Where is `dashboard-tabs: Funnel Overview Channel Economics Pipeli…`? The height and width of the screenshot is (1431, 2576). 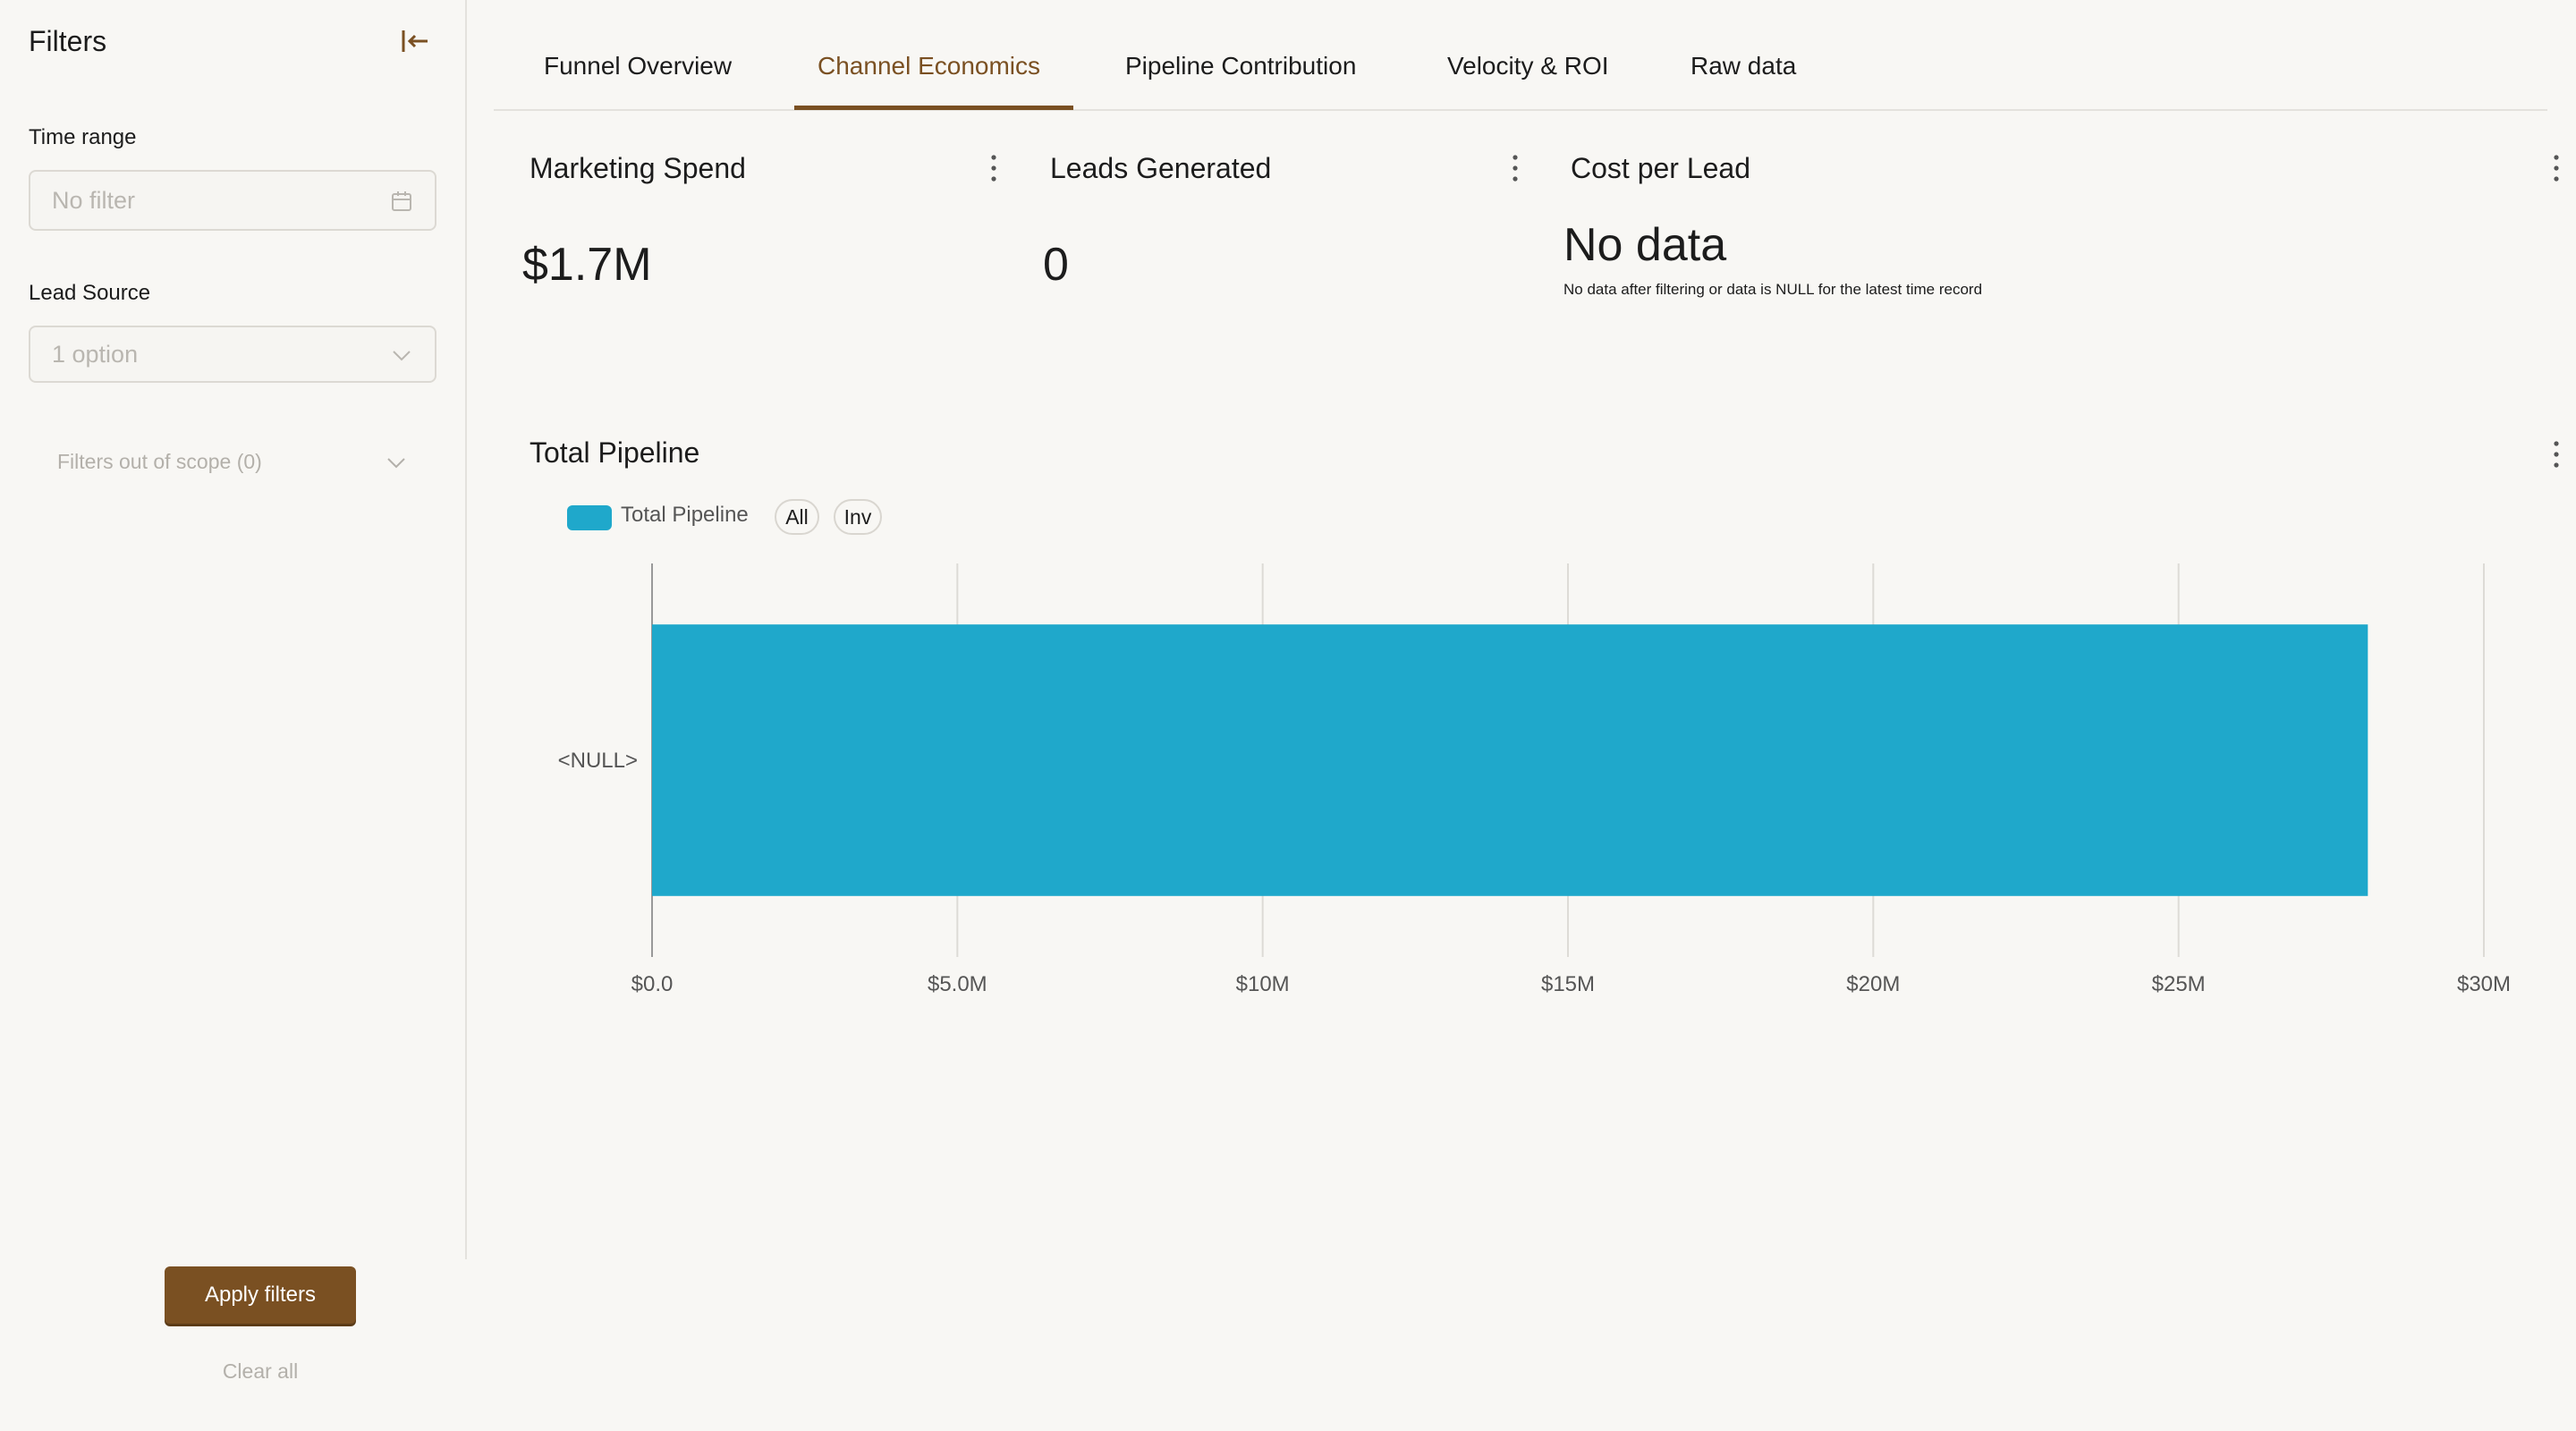
dashboard-tabs: Funnel Overview Channel Economics Pipeli… is located at coordinates (1520, 56).